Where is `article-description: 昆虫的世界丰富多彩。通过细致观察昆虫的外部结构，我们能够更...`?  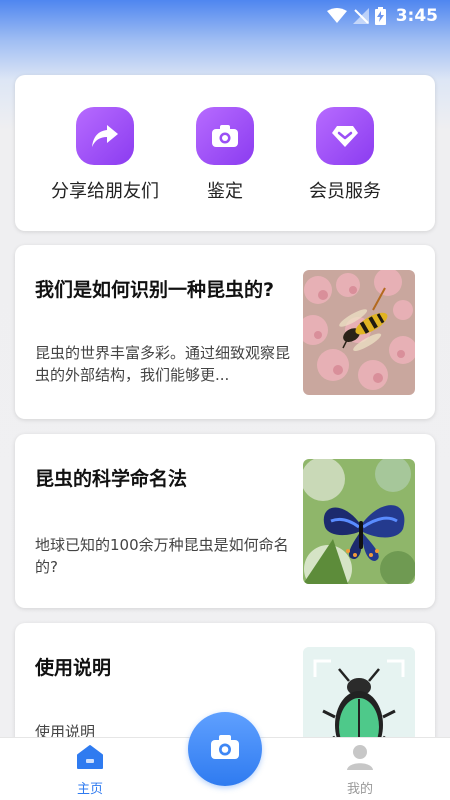
article-description: 昆虫的世界丰富多彩。通过细致观察昆虫的外部结构，我们能够更... is located at coordinates (163, 364).